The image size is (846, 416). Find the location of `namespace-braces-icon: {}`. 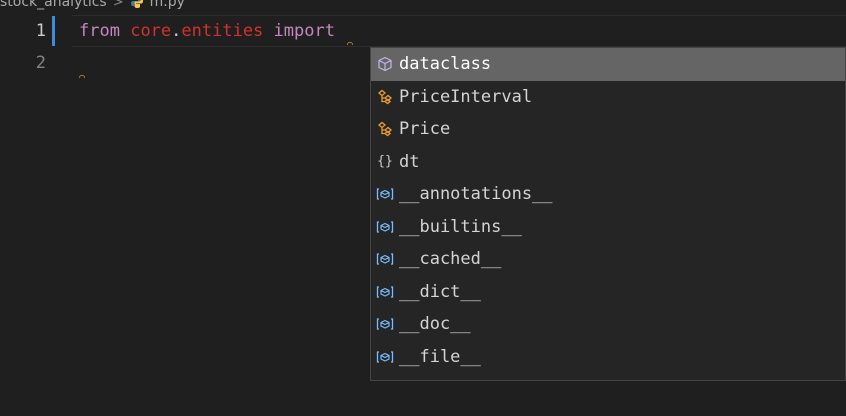

namespace-braces-icon: {} is located at coordinates (385, 162).